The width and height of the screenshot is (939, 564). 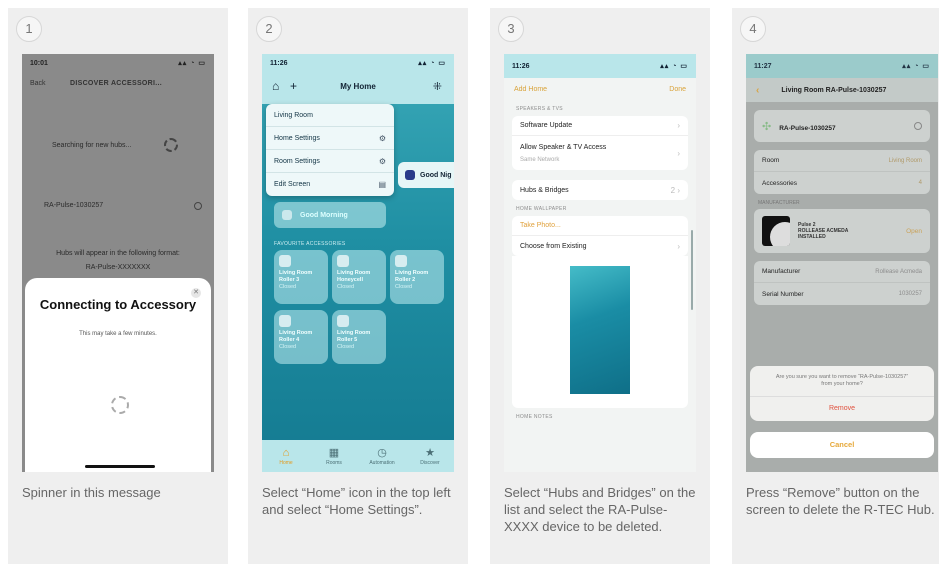 I want to click on top-area: 11:26 ▴▴ ◔ ▭, so click(x=600, y=66).